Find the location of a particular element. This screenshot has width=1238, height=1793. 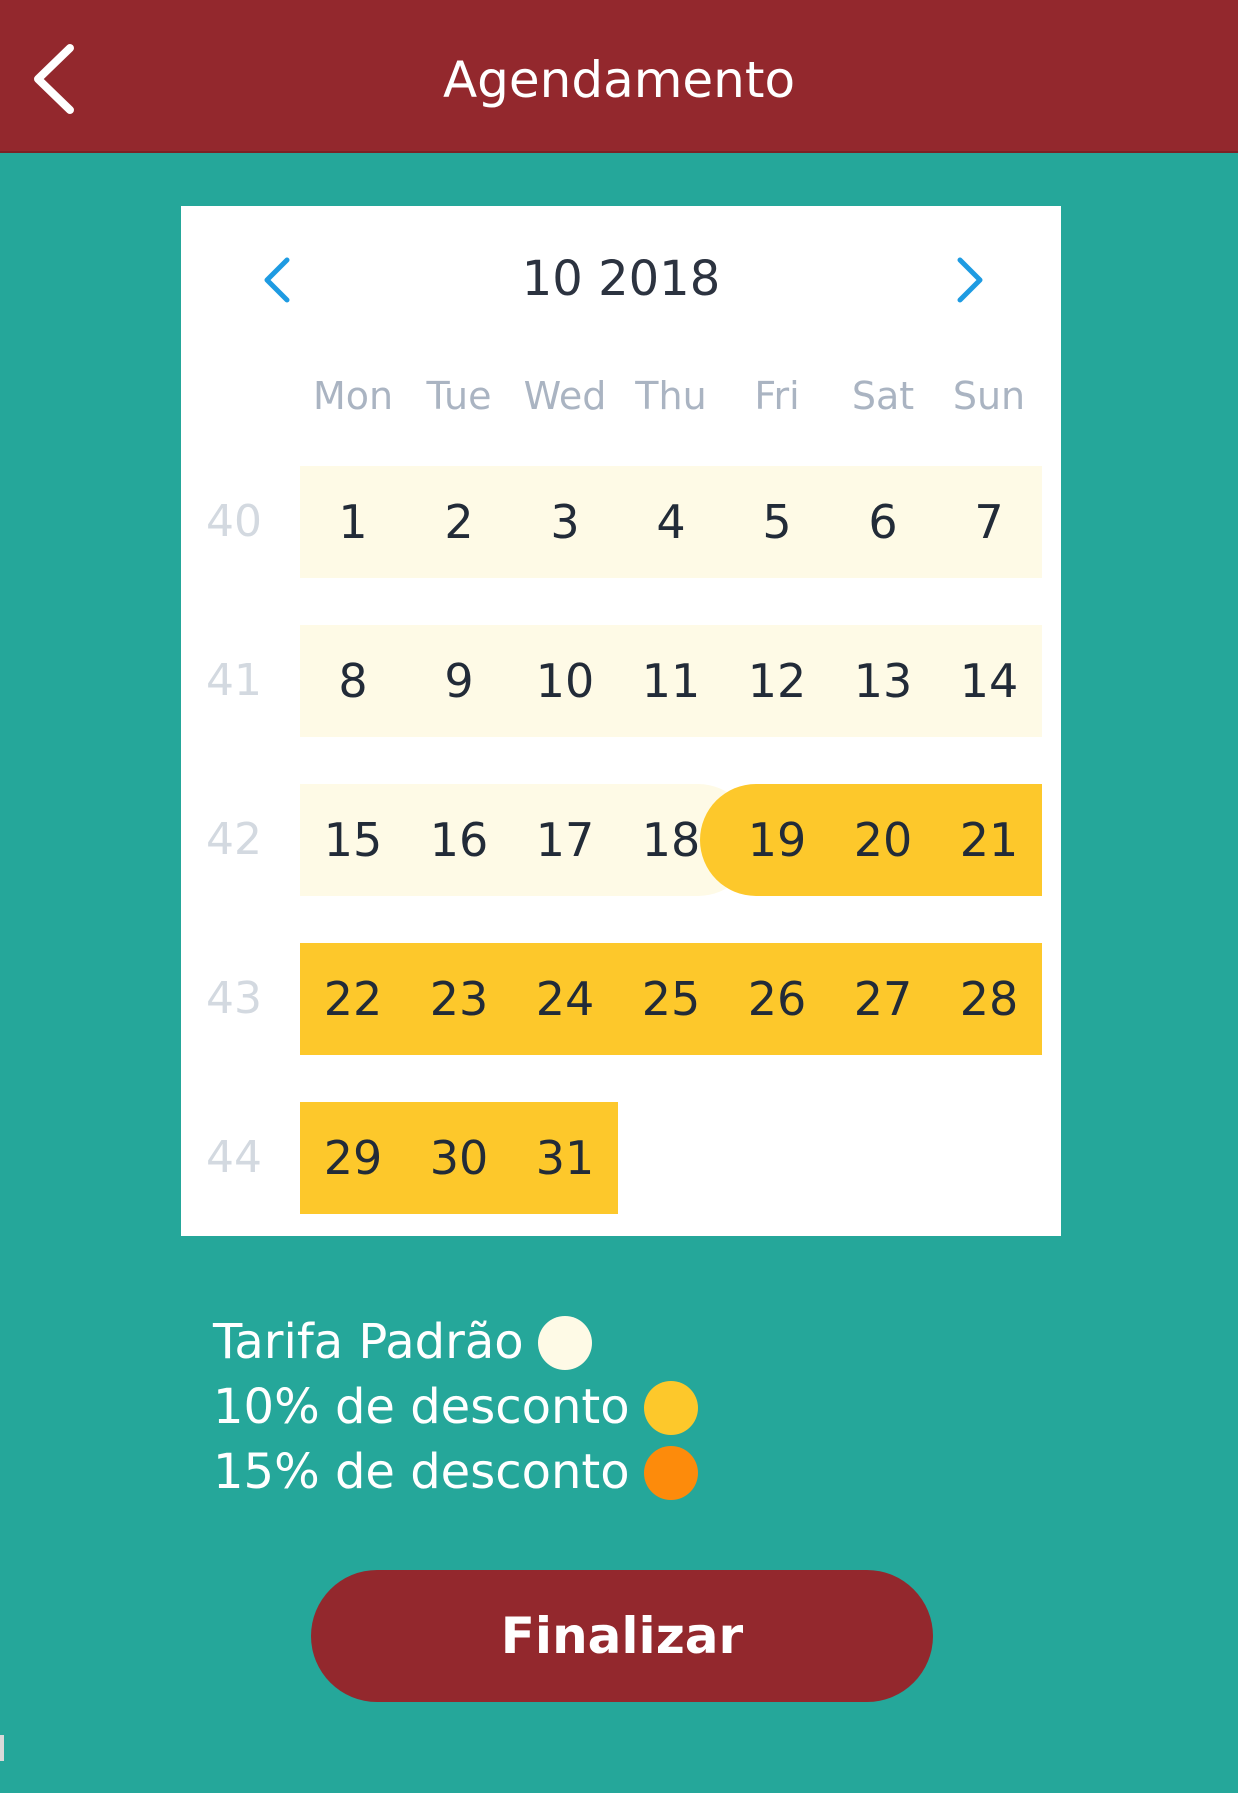

day-cell-8: 8 is located at coordinates (353, 681).